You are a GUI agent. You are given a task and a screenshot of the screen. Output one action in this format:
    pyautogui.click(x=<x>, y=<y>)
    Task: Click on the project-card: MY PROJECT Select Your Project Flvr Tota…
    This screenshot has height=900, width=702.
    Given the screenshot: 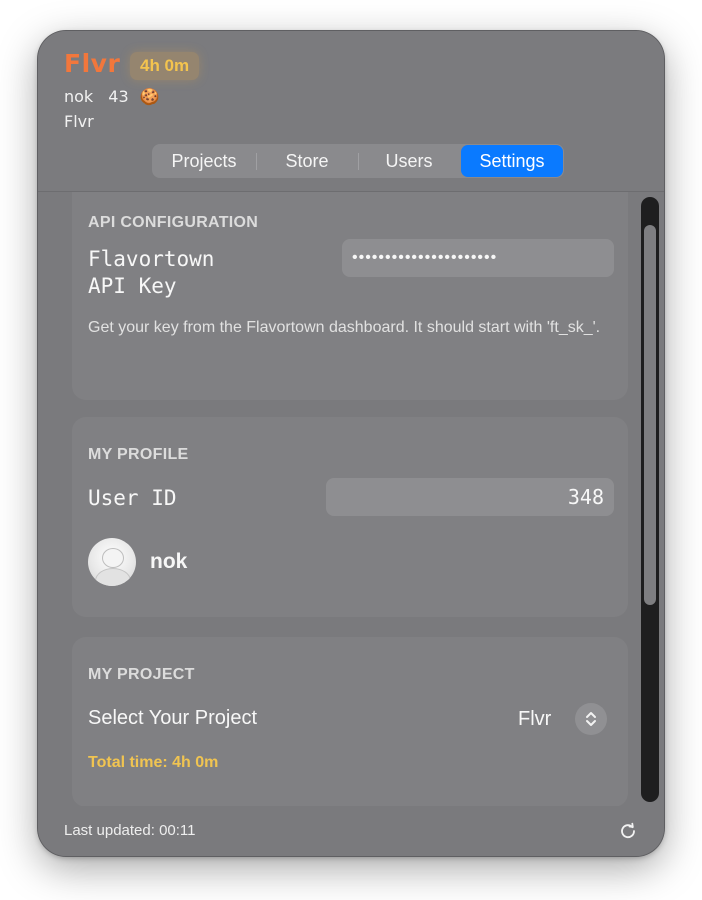 What is the action you would take?
    pyautogui.click(x=350, y=722)
    